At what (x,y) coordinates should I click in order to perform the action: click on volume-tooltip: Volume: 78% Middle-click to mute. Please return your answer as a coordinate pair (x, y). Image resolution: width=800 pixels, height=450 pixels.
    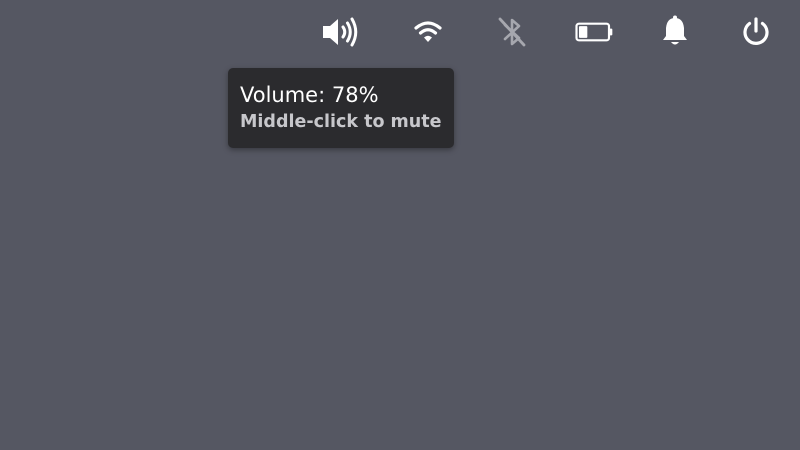
    Looking at the image, I should click on (341, 108).